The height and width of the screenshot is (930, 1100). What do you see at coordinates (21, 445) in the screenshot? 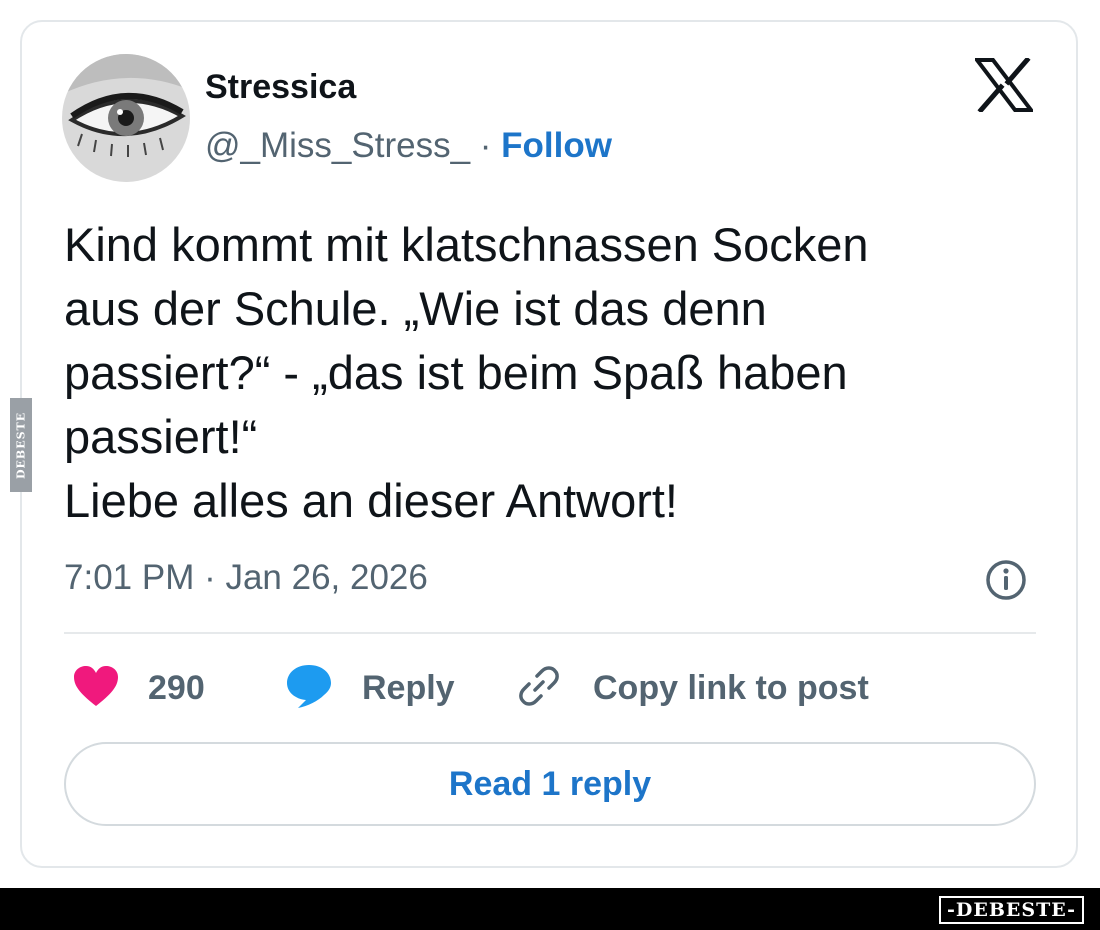
I see `side-watermark: DEBESTE` at bounding box center [21, 445].